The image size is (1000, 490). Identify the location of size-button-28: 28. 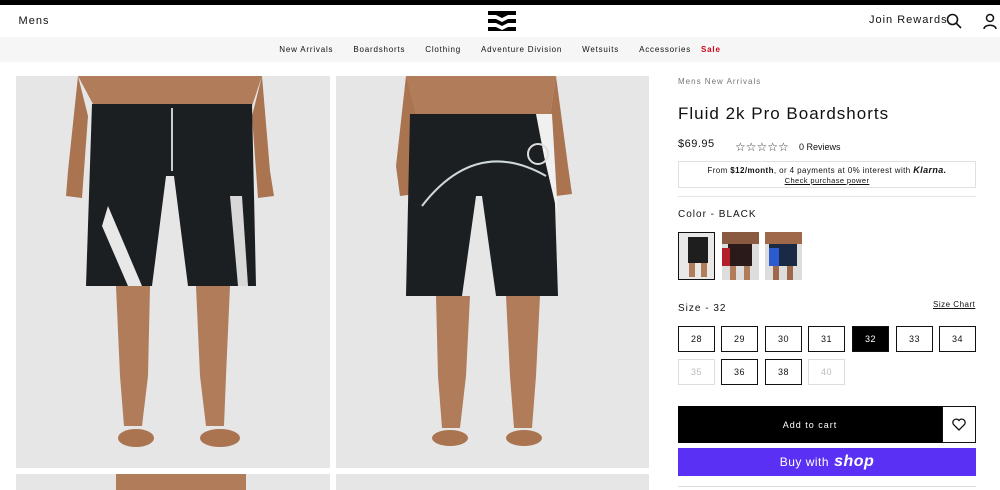
(696, 339).